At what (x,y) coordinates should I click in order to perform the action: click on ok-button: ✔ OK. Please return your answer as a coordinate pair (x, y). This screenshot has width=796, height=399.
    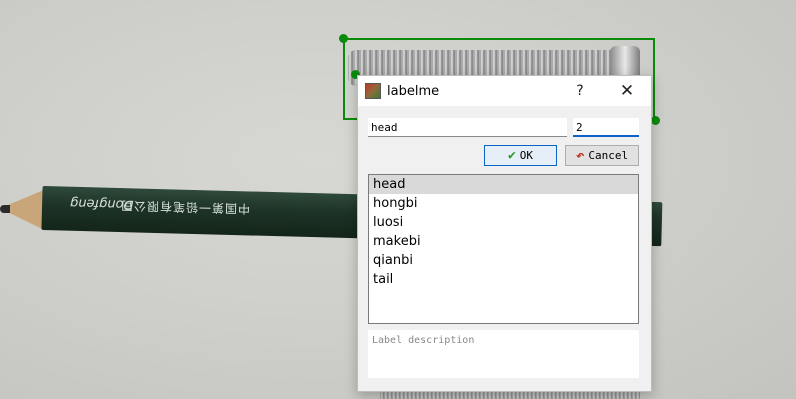
    Looking at the image, I should click on (520, 155).